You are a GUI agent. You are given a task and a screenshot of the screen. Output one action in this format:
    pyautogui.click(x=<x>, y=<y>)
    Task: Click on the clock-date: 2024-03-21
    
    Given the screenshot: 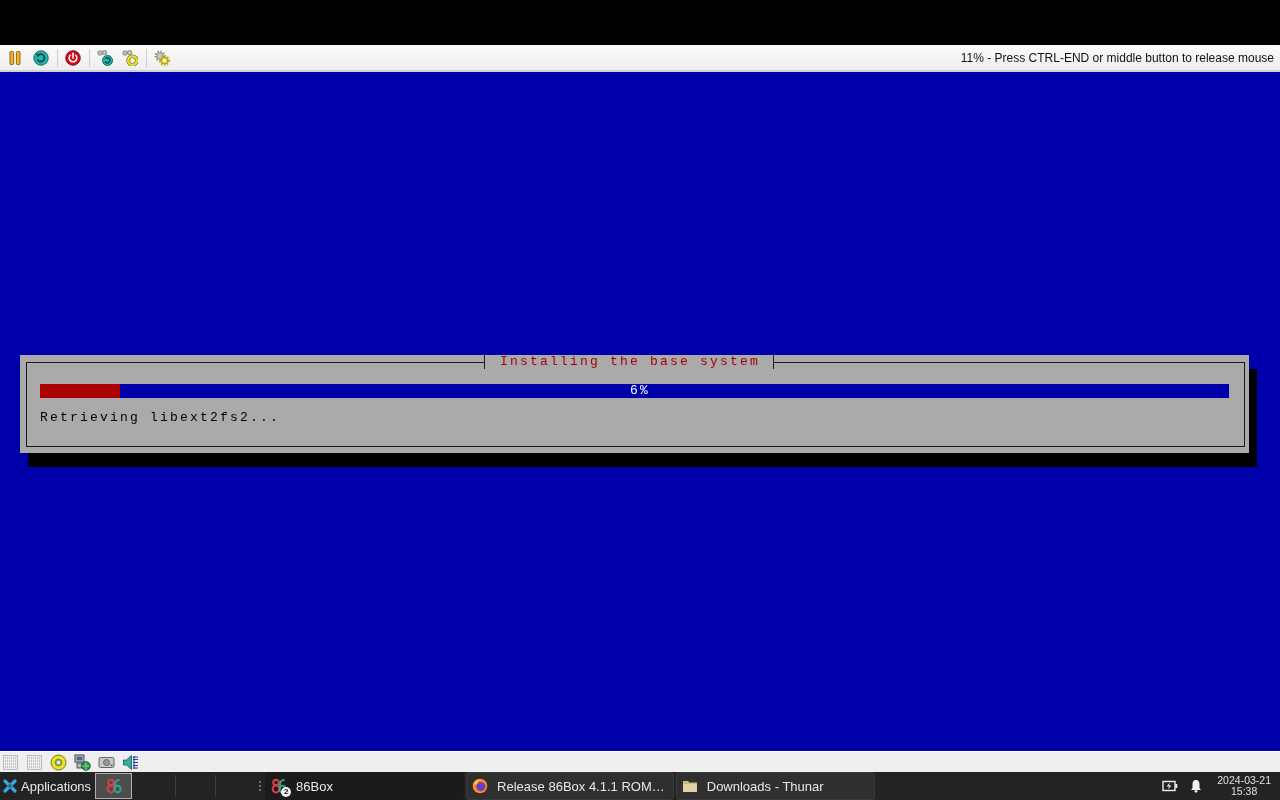 What is the action you would take?
    pyautogui.click(x=1244, y=780)
    